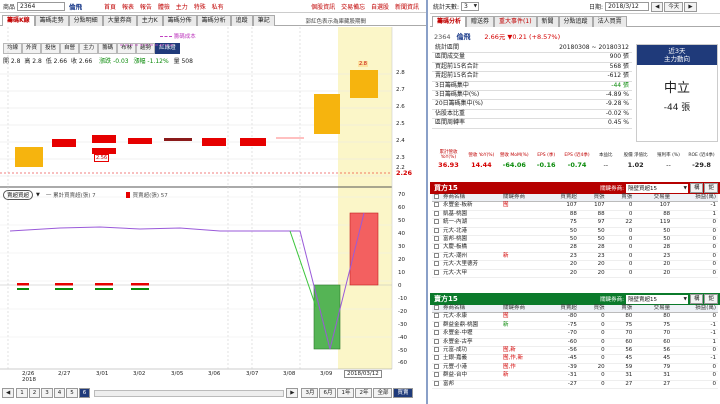 This screenshot has height=404, width=720. I want to click on date-input: 2018/3/12, so click(627, 6).